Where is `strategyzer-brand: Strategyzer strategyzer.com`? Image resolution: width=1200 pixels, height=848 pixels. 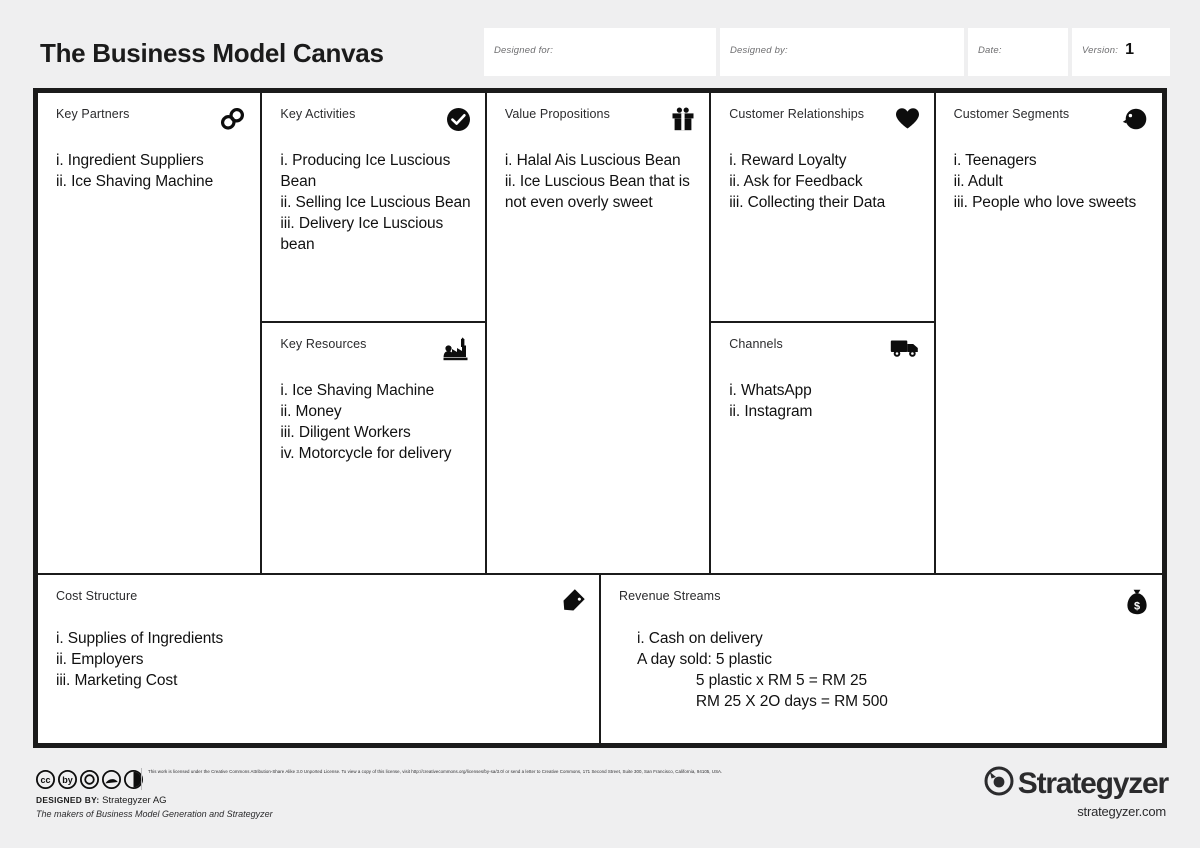 strategyzer-brand: Strategyzer strategyzer.com is located at coordinates (1076, 792).